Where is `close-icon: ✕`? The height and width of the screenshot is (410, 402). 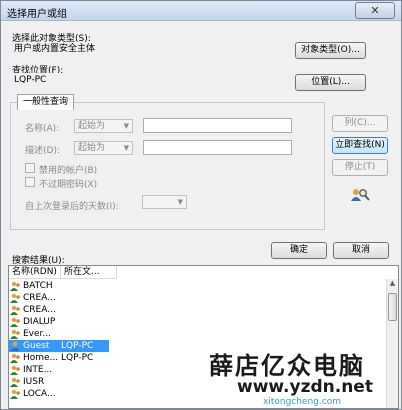
close-icon: ✕ is located at coordinates (375, 10).